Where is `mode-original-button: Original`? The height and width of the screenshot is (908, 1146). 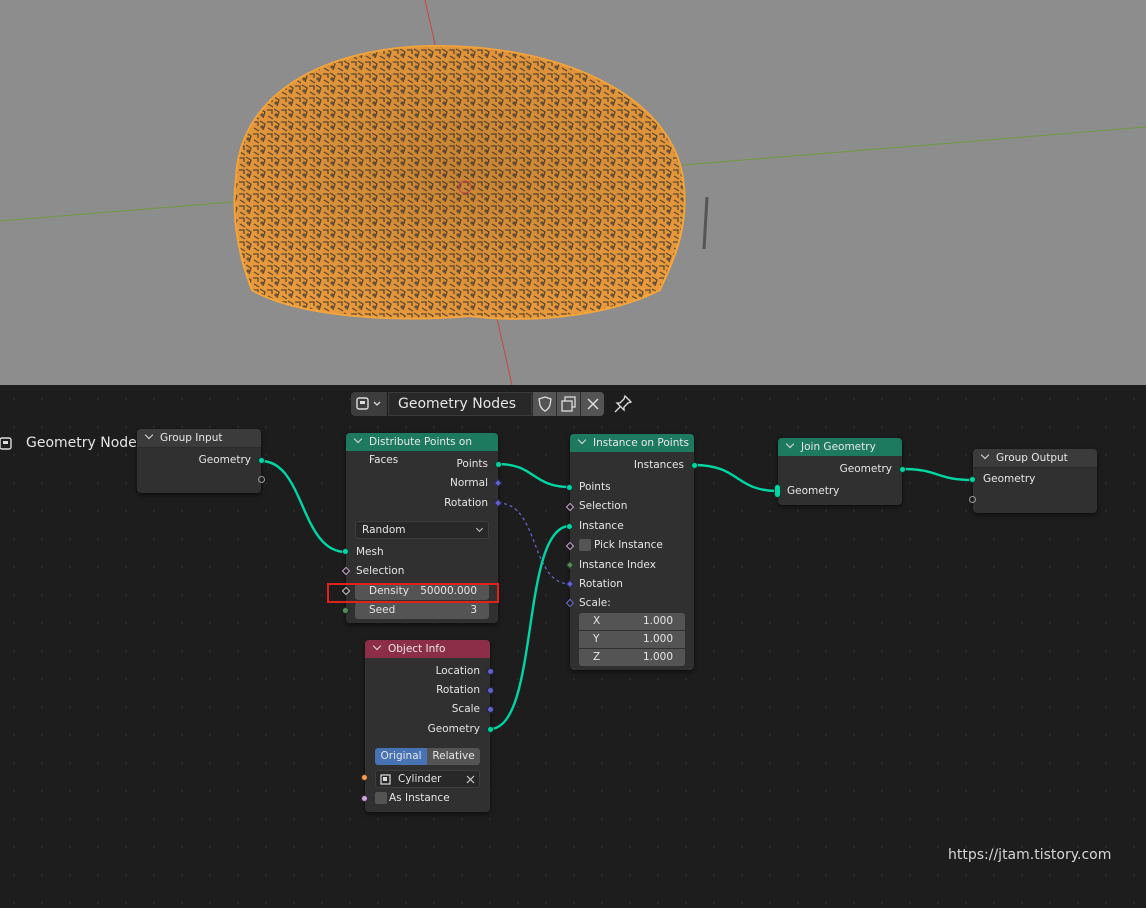
mode-original-button: Original is located at coordinates (401, 756).